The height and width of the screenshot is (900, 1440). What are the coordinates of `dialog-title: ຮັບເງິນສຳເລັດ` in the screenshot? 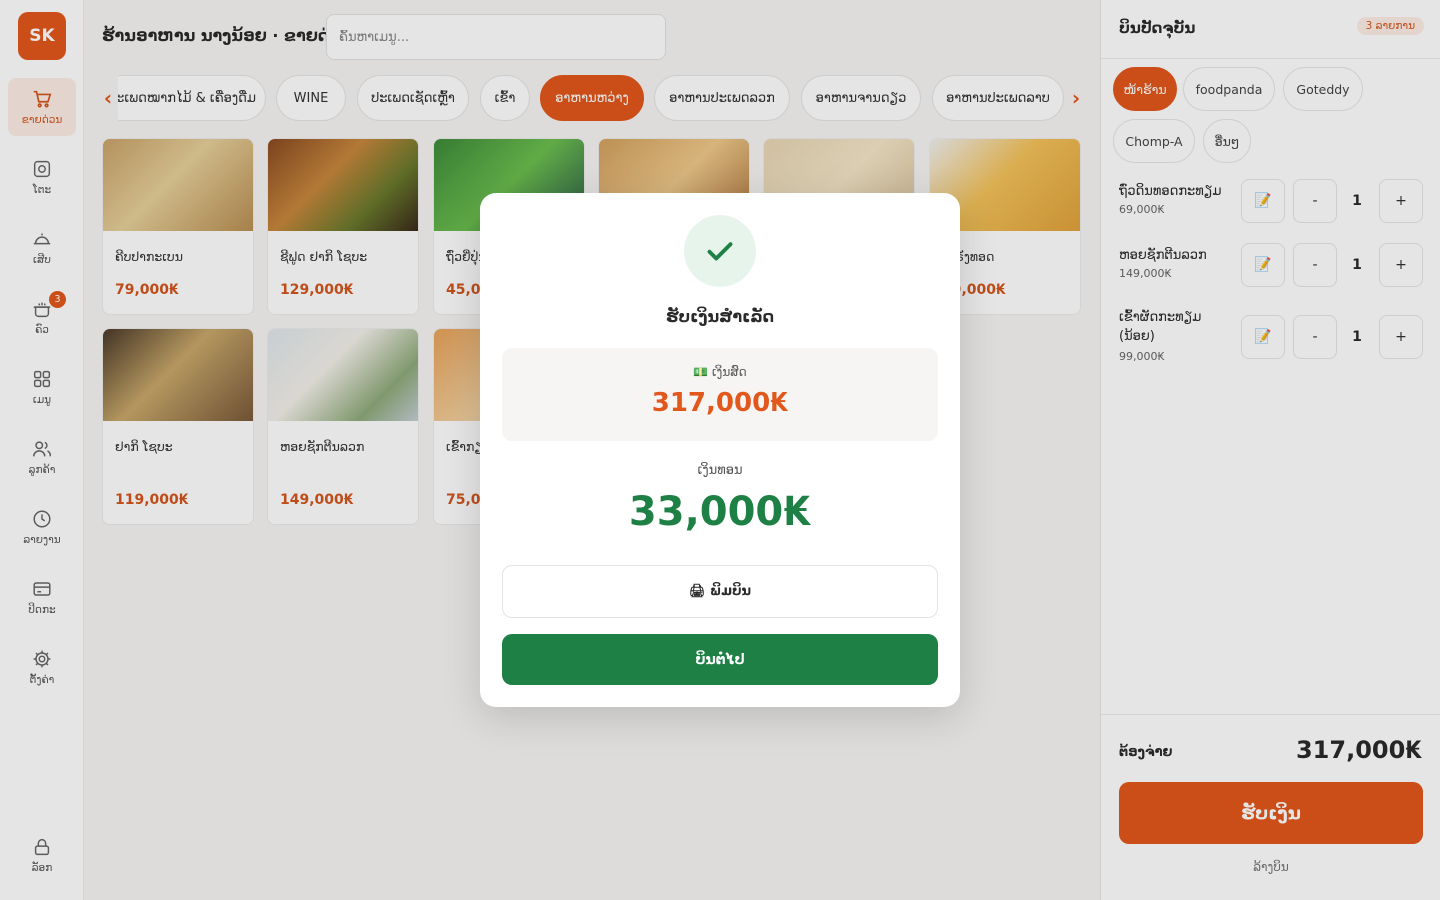 It's located at (720, 316).